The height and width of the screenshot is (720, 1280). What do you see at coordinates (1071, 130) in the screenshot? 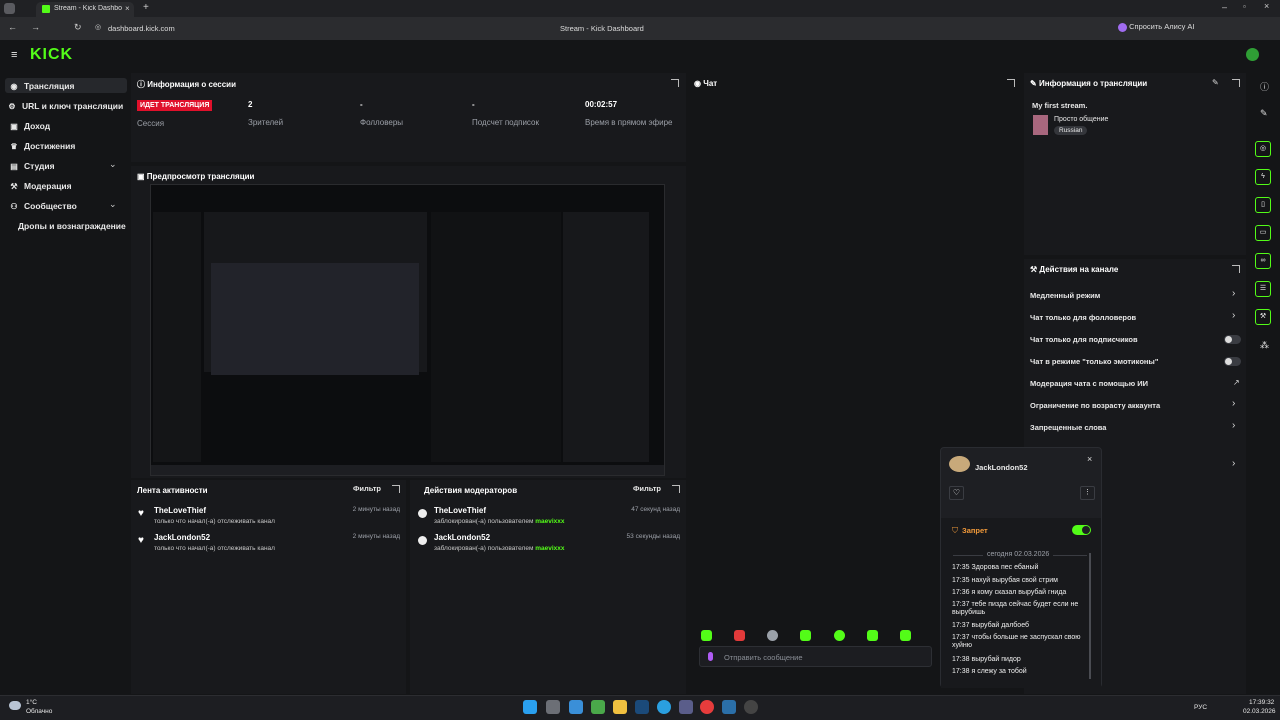
I see `language-tag: Russian` at bounding box center [1071, 130].